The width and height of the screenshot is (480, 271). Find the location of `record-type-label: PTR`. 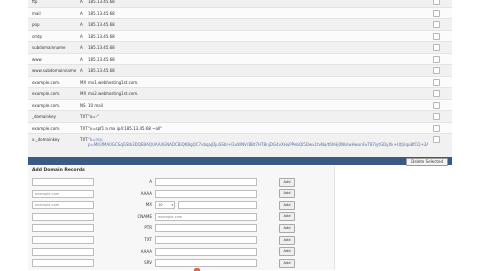

record-type-label: PTR is located at coordinates (148, 228).